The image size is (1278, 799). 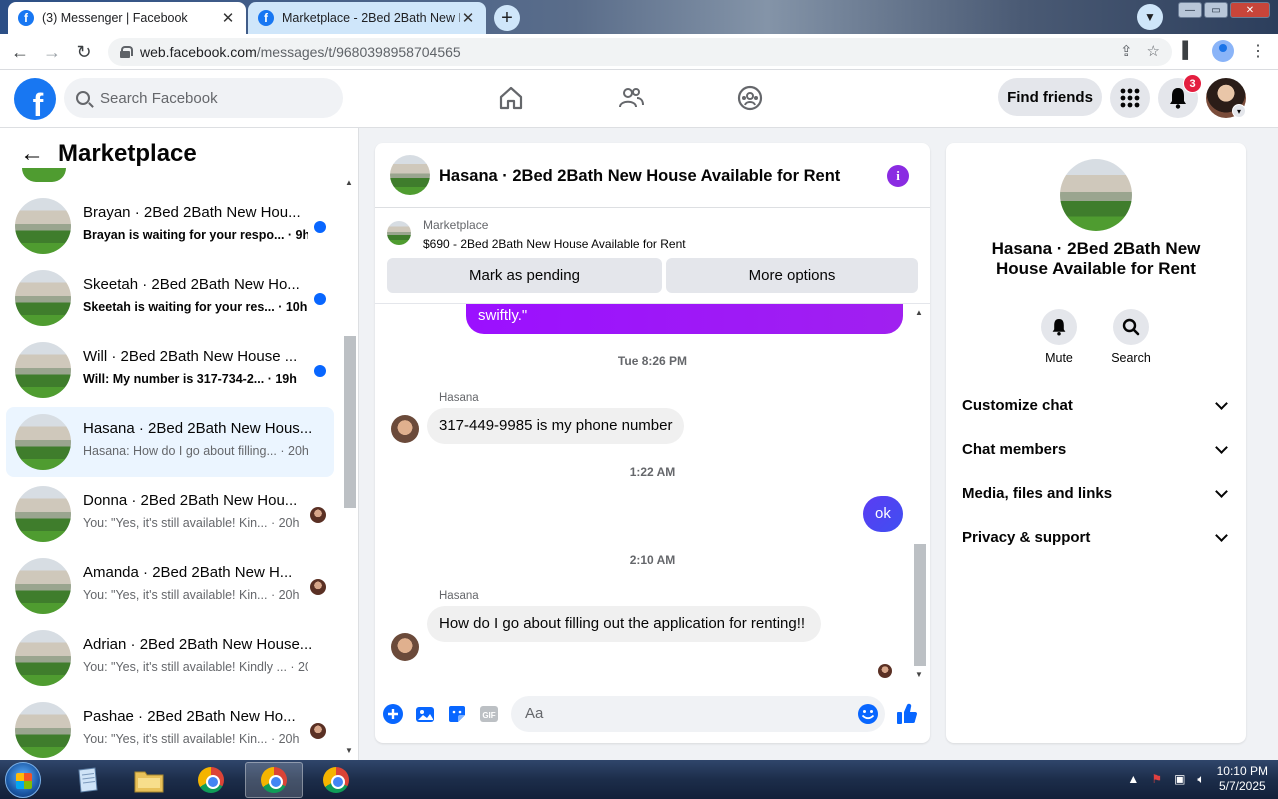 I want to click on tab-marketplace: f Marketplace - 2Bed 2Bath New H ✕, so click(x=367, y=18).